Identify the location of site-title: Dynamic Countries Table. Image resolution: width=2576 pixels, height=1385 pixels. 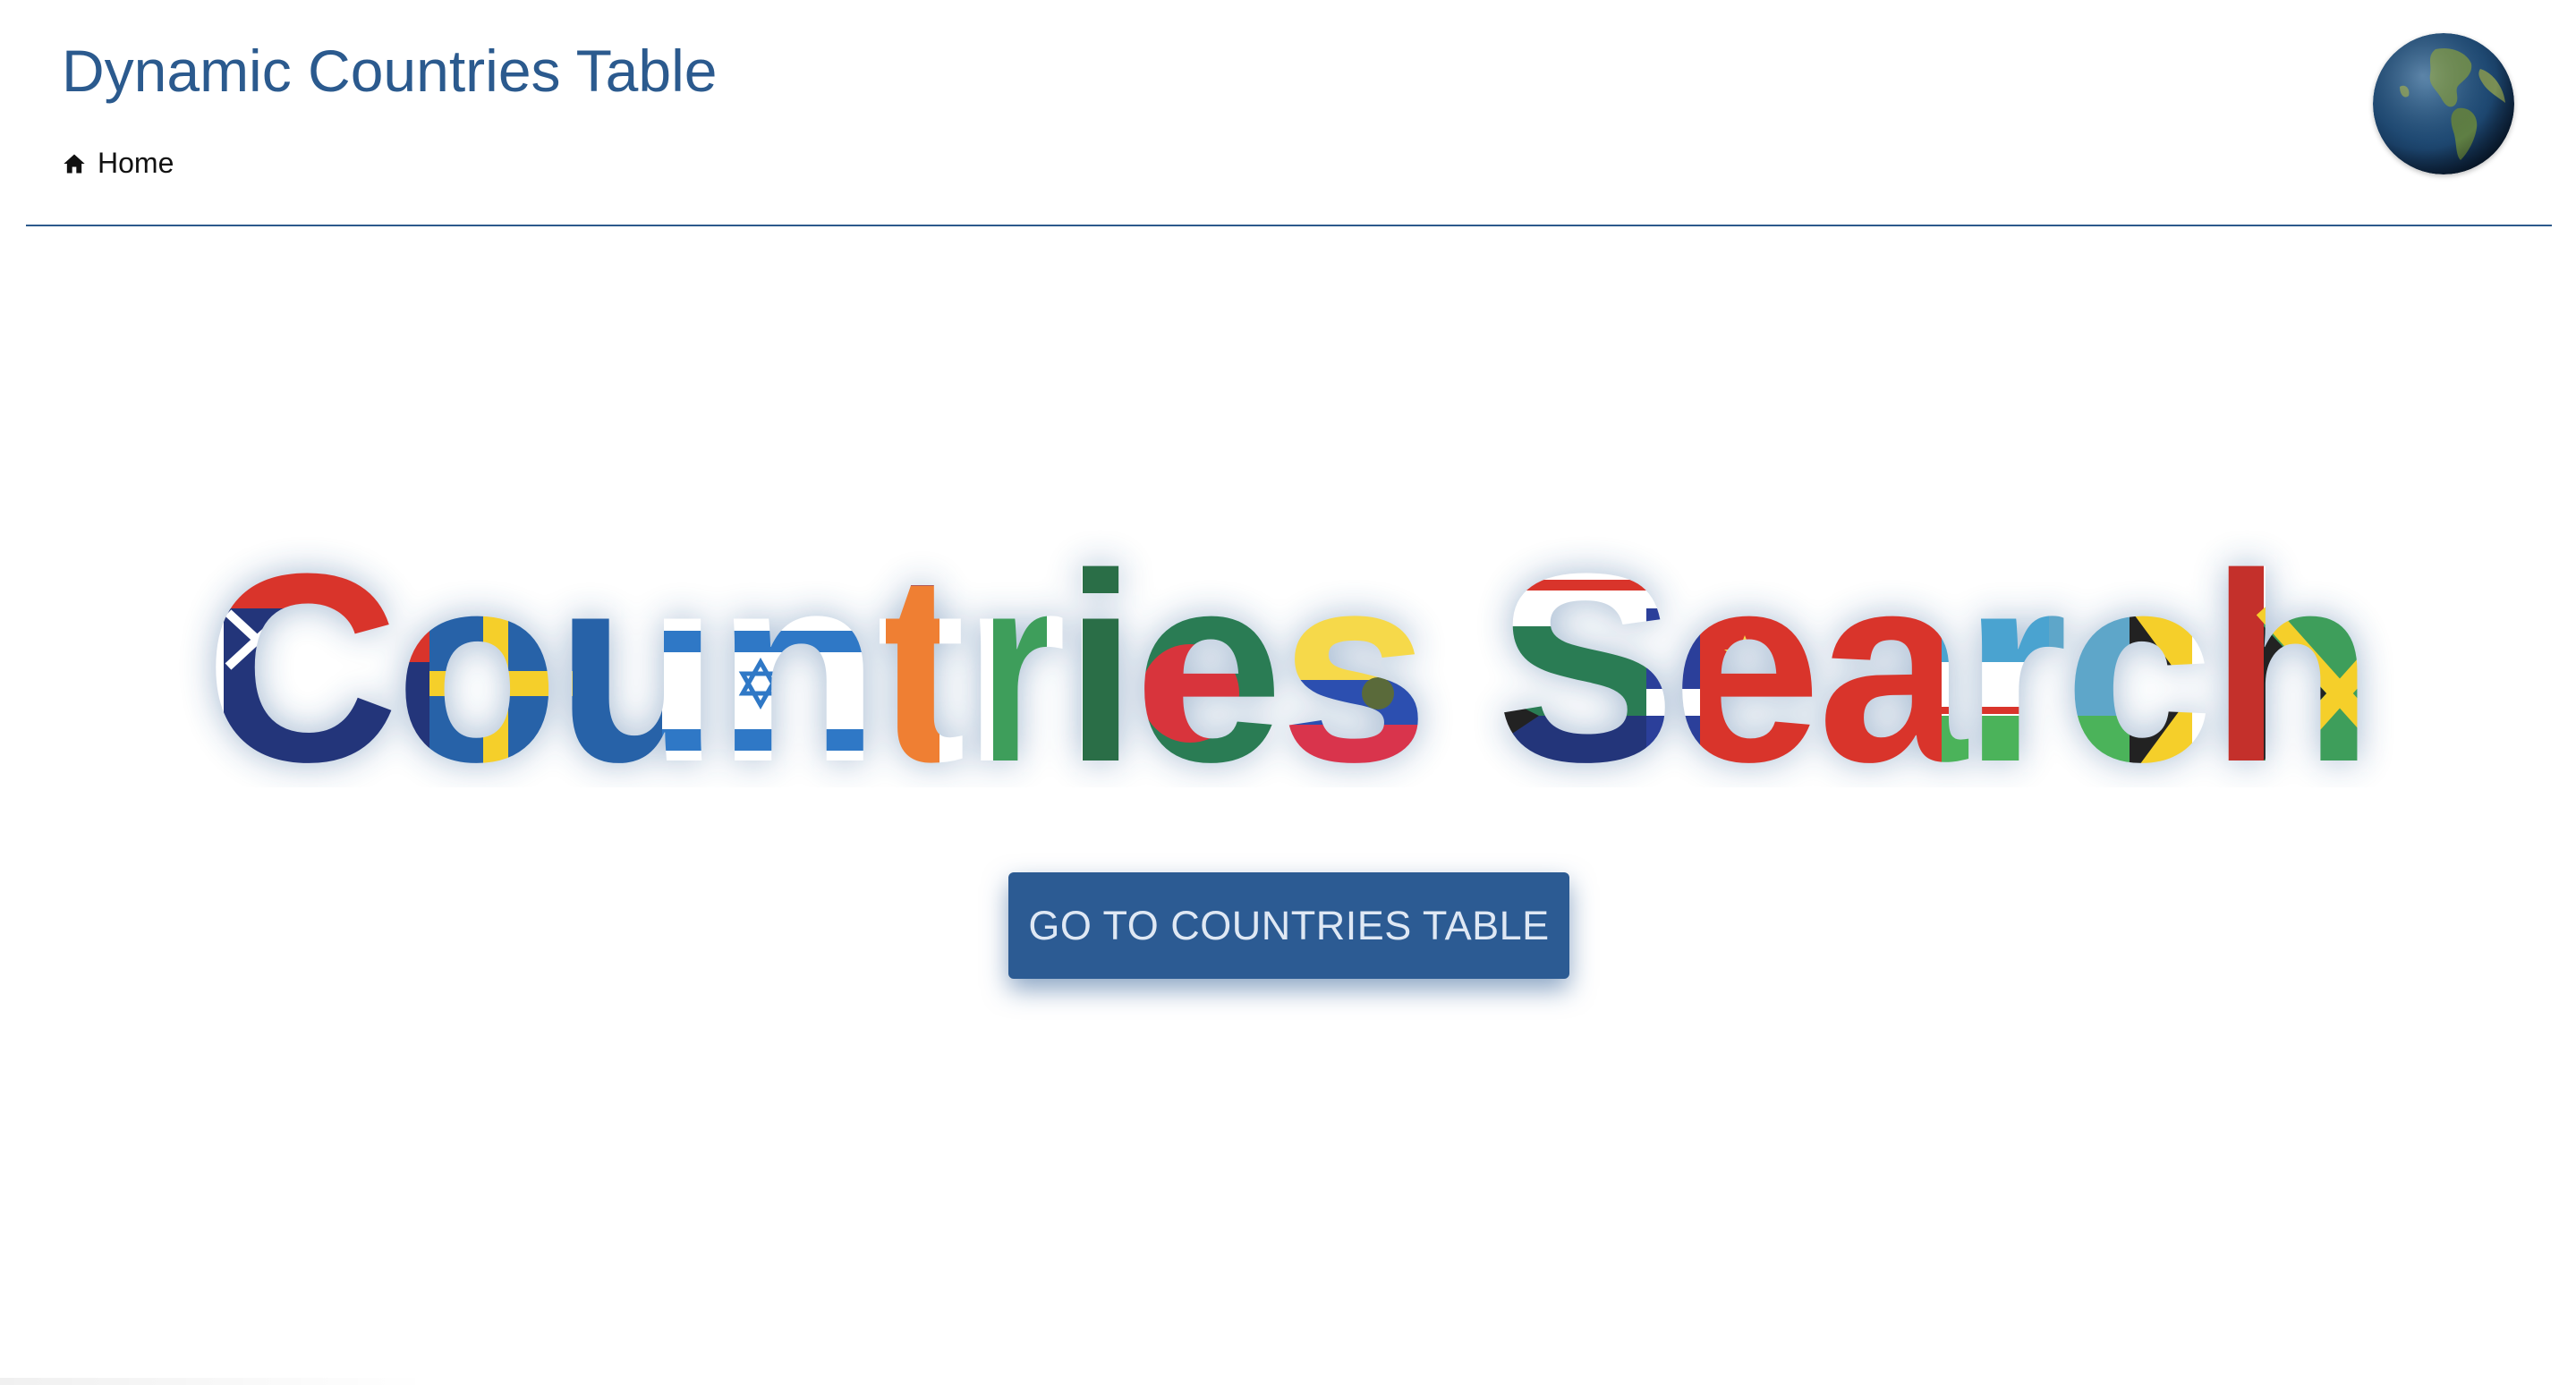
(389, 71).